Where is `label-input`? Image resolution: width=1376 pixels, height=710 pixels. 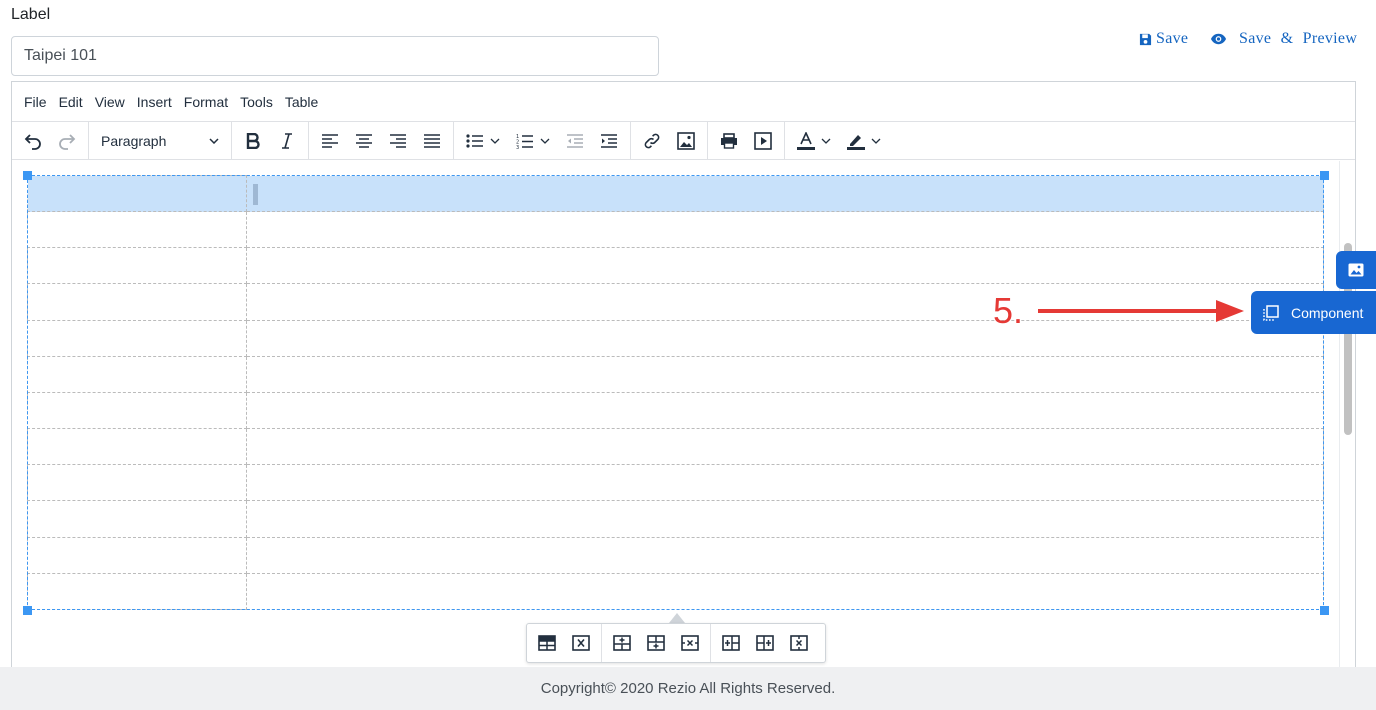 label-input is located at coordinates (335, 56).